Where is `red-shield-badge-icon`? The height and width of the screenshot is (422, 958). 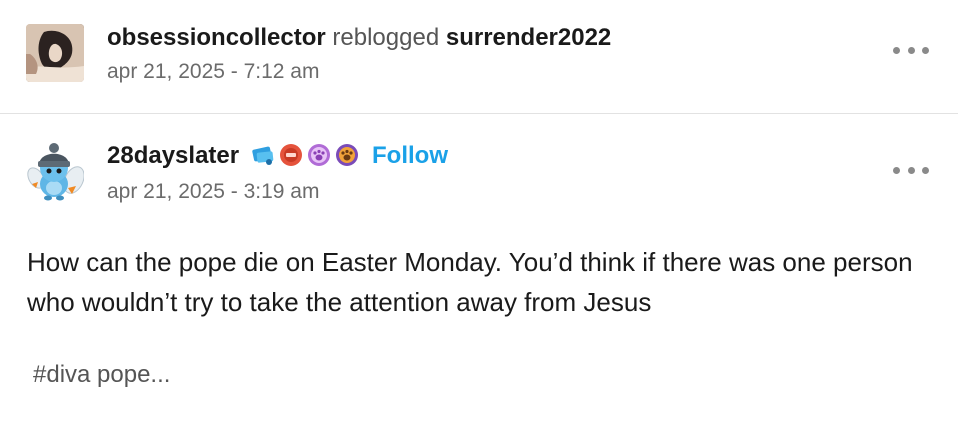 red-shield-badge-icon is located at coordinates (291, 155).